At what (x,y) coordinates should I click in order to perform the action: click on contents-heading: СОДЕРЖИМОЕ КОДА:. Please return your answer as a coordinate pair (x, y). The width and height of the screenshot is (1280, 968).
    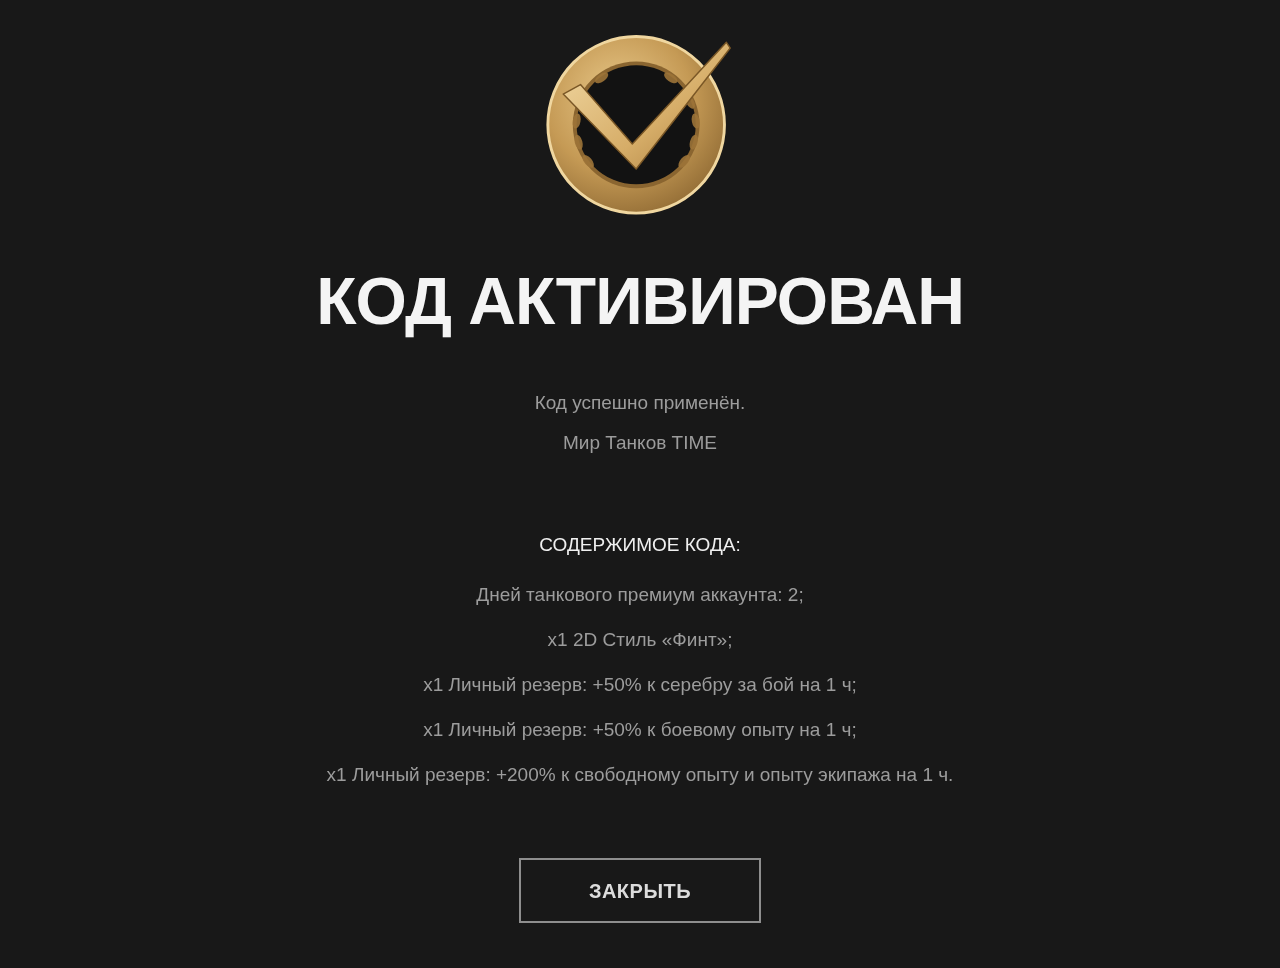
    Looking at the image, I should click on (640, 545).